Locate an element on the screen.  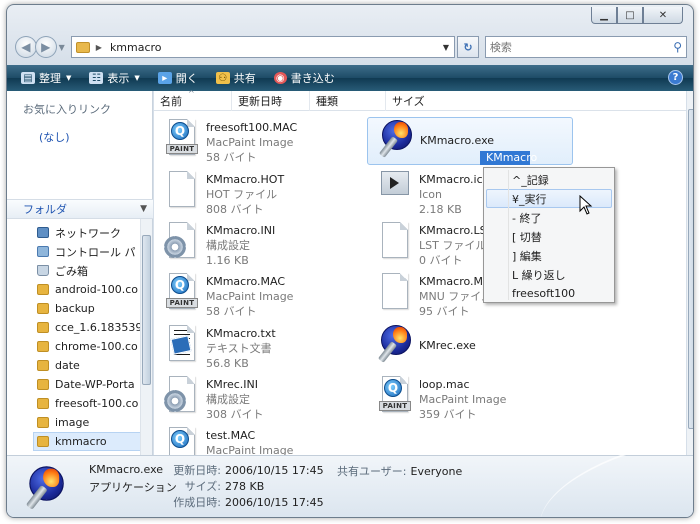
tree-item-network: ネットワーク is located at coordinates (89, 232).